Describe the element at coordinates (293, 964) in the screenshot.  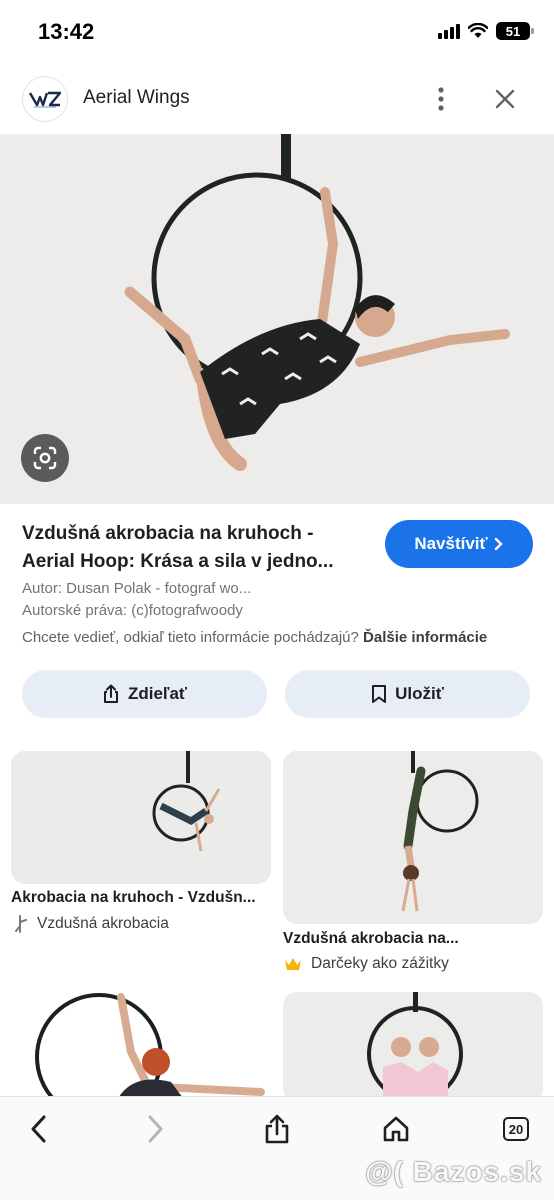
I see `crown-icon` at that location.